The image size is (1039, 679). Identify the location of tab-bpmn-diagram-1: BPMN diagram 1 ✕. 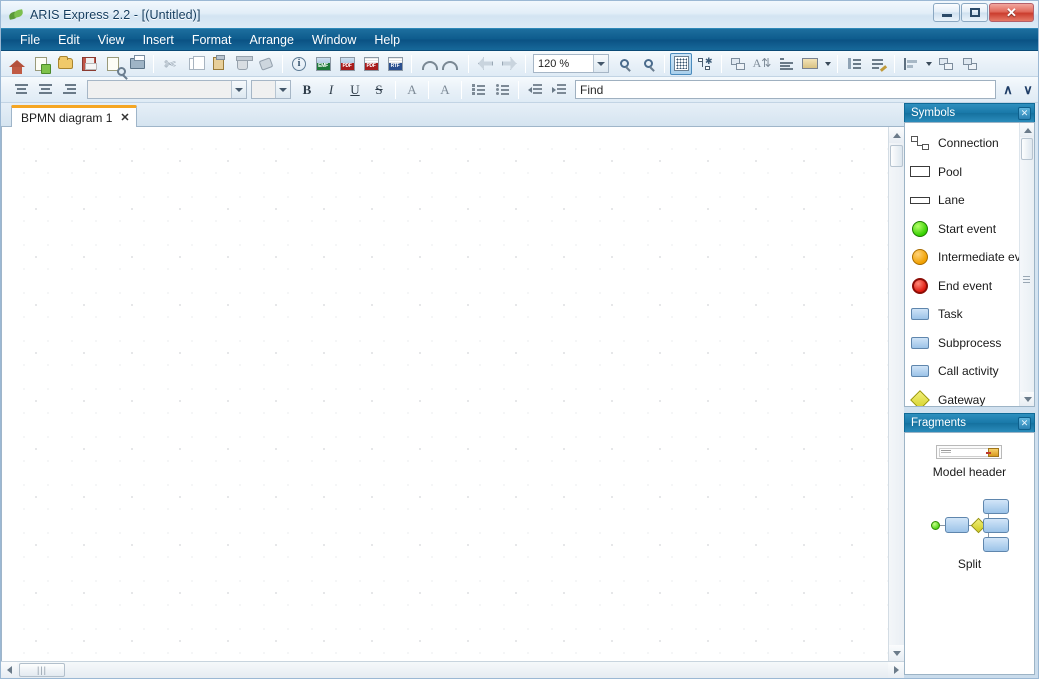
(74, 116).